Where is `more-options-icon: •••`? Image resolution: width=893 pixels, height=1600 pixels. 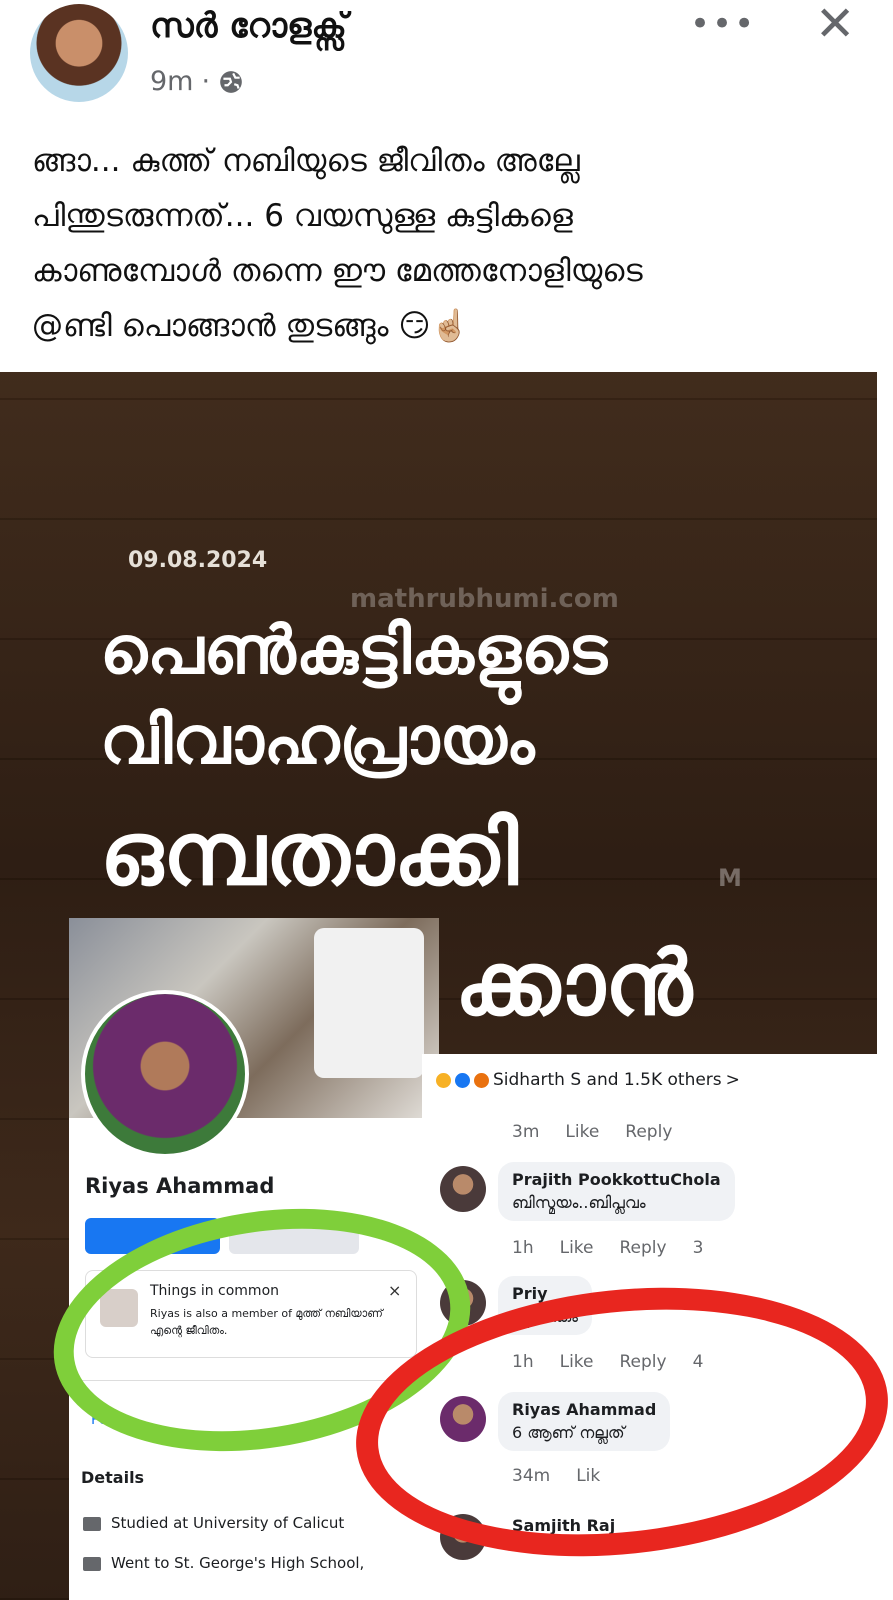 more-options-icon: ••• is located at coordinates (723, 24).